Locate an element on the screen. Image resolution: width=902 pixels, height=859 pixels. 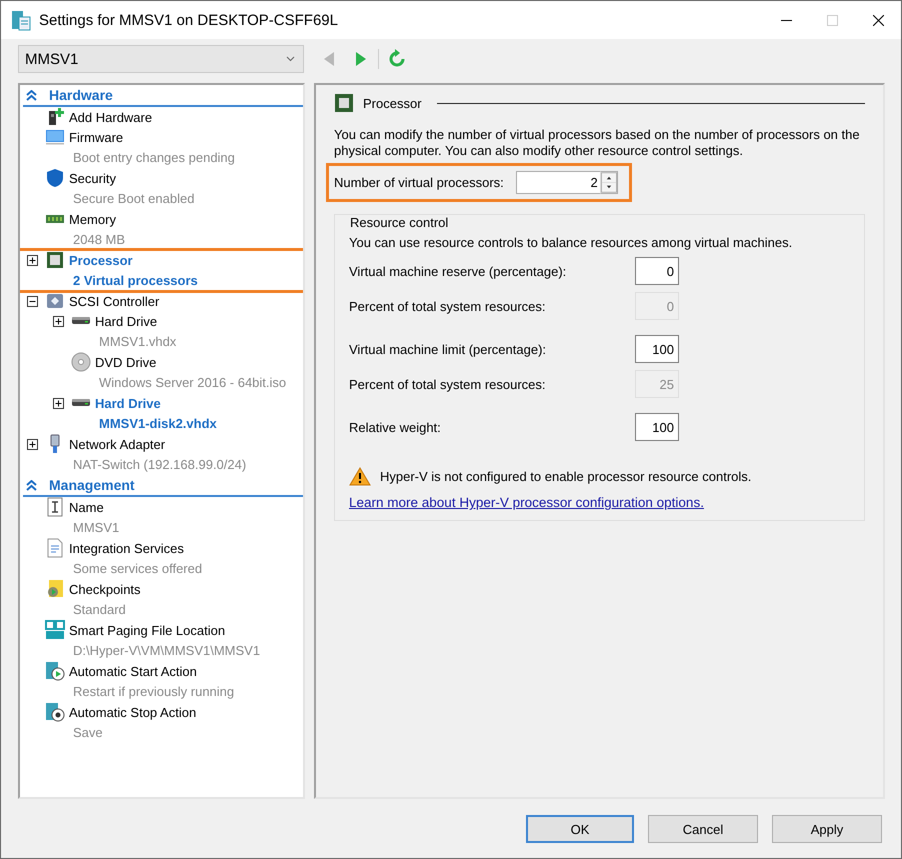
processor-count-field: 2 is located at coordinates (558, 182).